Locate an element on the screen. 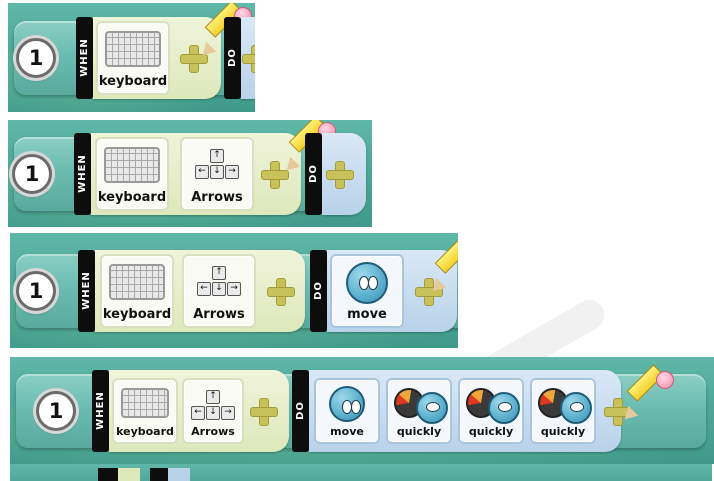 The image size is (714, 481). rule-frame-2: 1 WHEN keyboard ↑ ← ↓ → Arrows DO is located at coordinates (190, 173).